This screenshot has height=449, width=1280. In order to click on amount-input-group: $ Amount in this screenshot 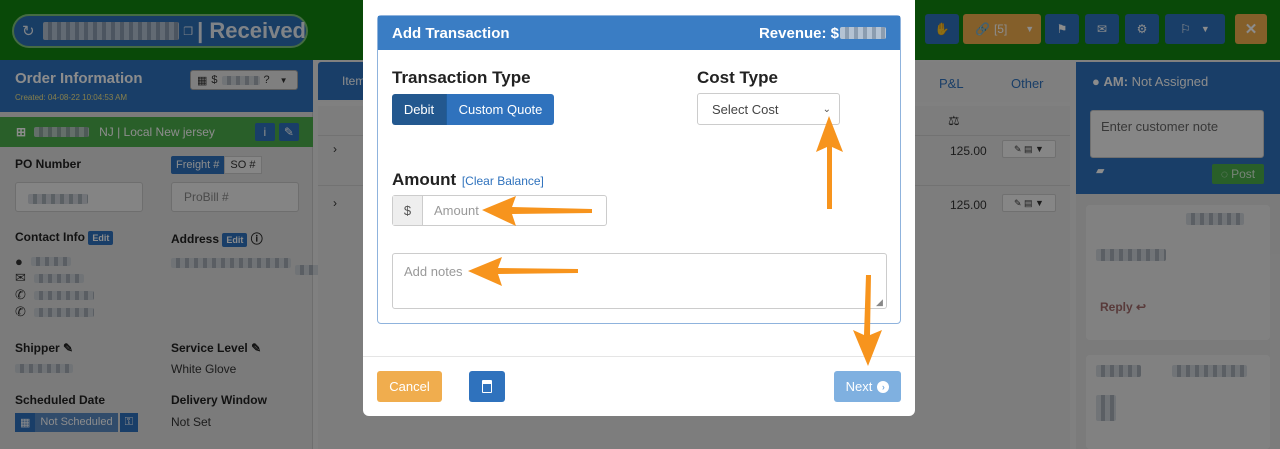, I will do `click(499, 210)`.